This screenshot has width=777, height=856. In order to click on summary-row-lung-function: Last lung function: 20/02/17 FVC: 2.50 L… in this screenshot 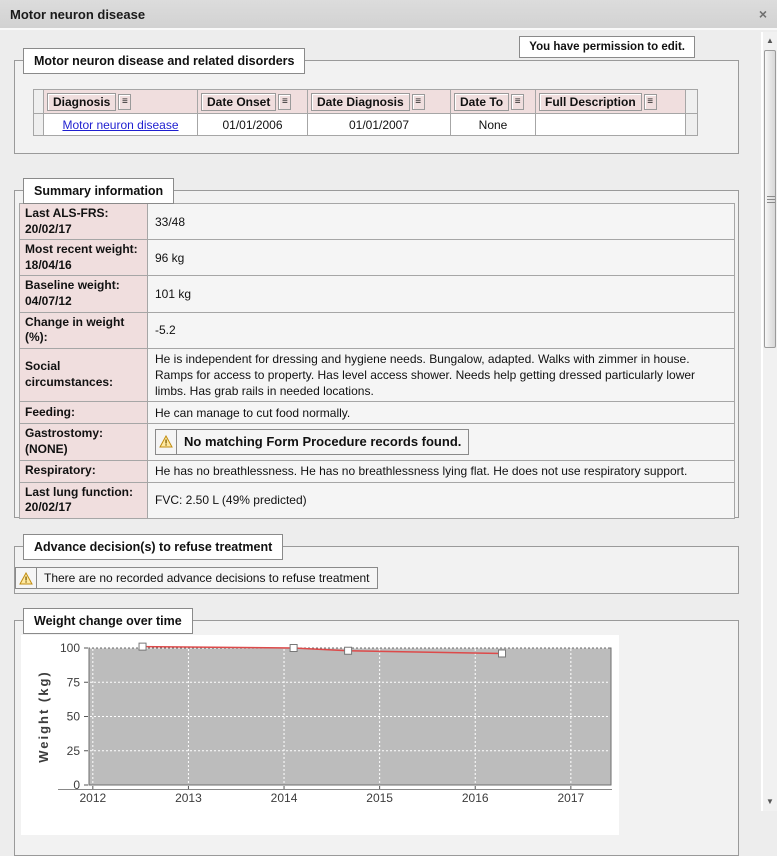, I will do `click(377, 500)`.